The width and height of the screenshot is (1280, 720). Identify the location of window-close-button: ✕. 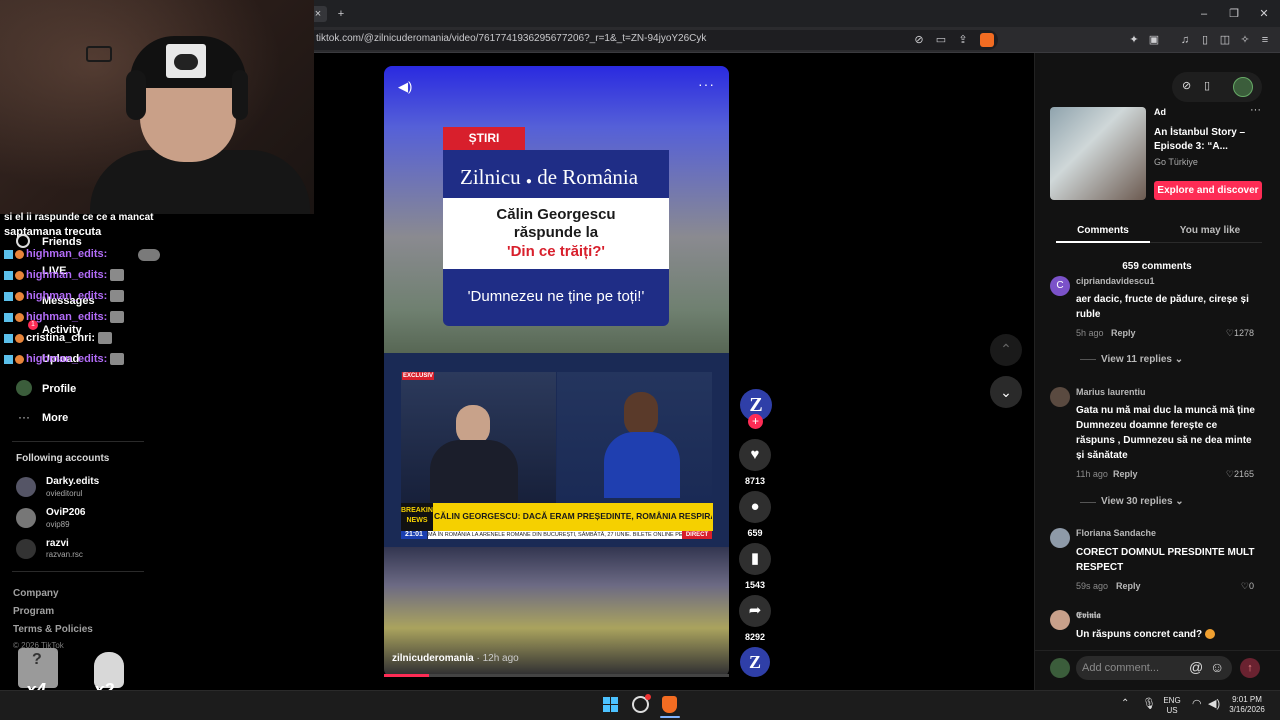
(1264, 14).